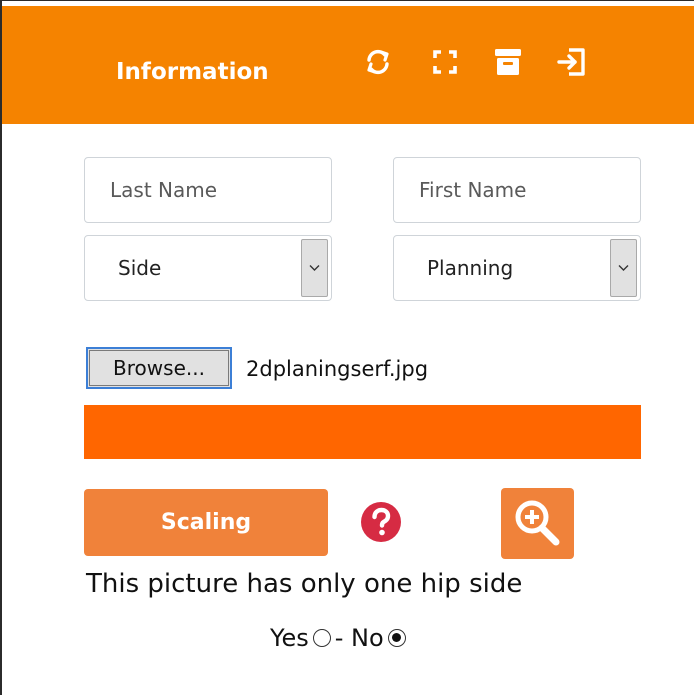 The image size is (694, 695). Describe the element at coordinates (206, 522) in the screenshot. I see `scaling-button: Scaling` at that location.